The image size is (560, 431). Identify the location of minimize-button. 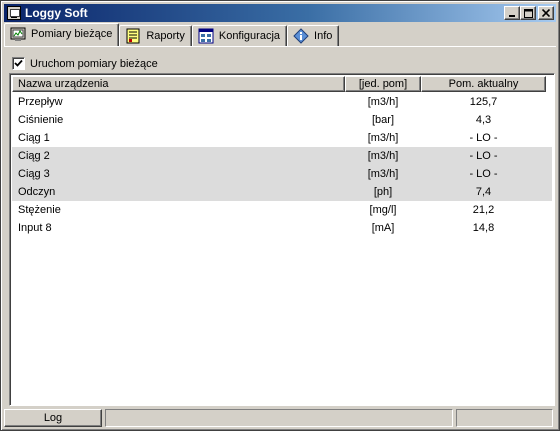
(512, 13).